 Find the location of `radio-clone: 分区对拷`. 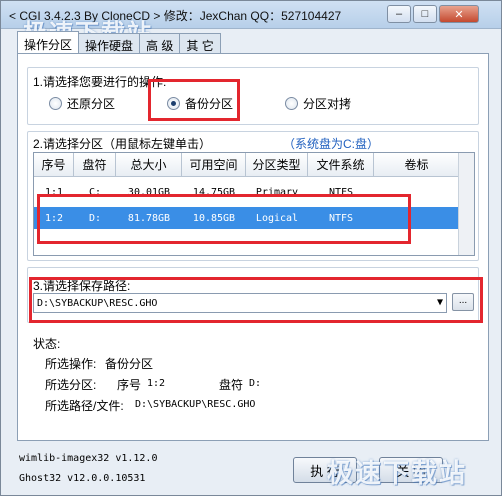

radio-clone: 分区对拷 is located at coordinates (318, 103).